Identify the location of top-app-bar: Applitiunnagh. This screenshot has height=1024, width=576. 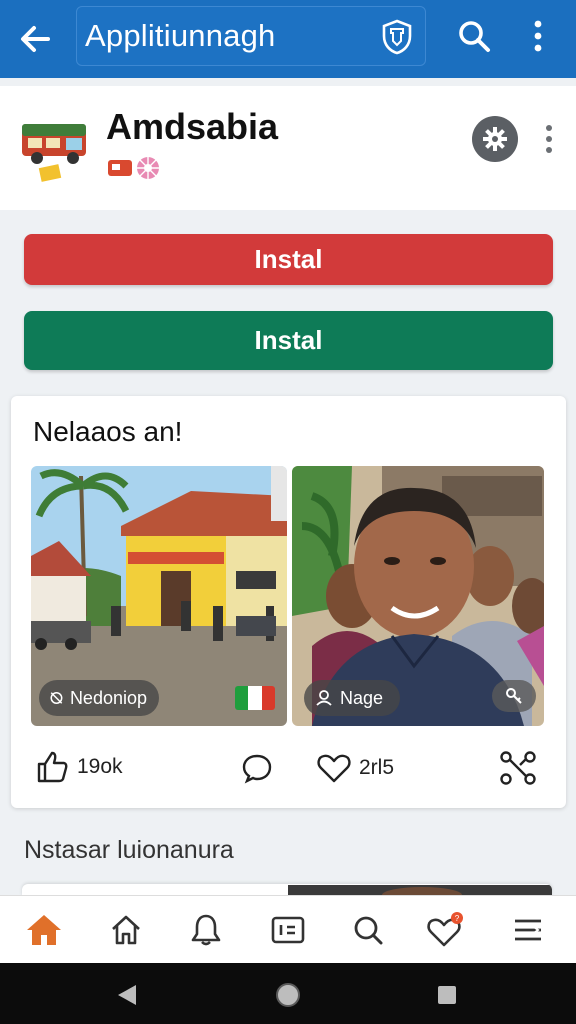
(288, 39).